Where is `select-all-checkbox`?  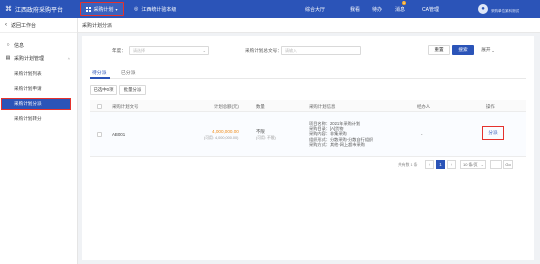
select-all-checkbox is located at coordinates (99, 106).